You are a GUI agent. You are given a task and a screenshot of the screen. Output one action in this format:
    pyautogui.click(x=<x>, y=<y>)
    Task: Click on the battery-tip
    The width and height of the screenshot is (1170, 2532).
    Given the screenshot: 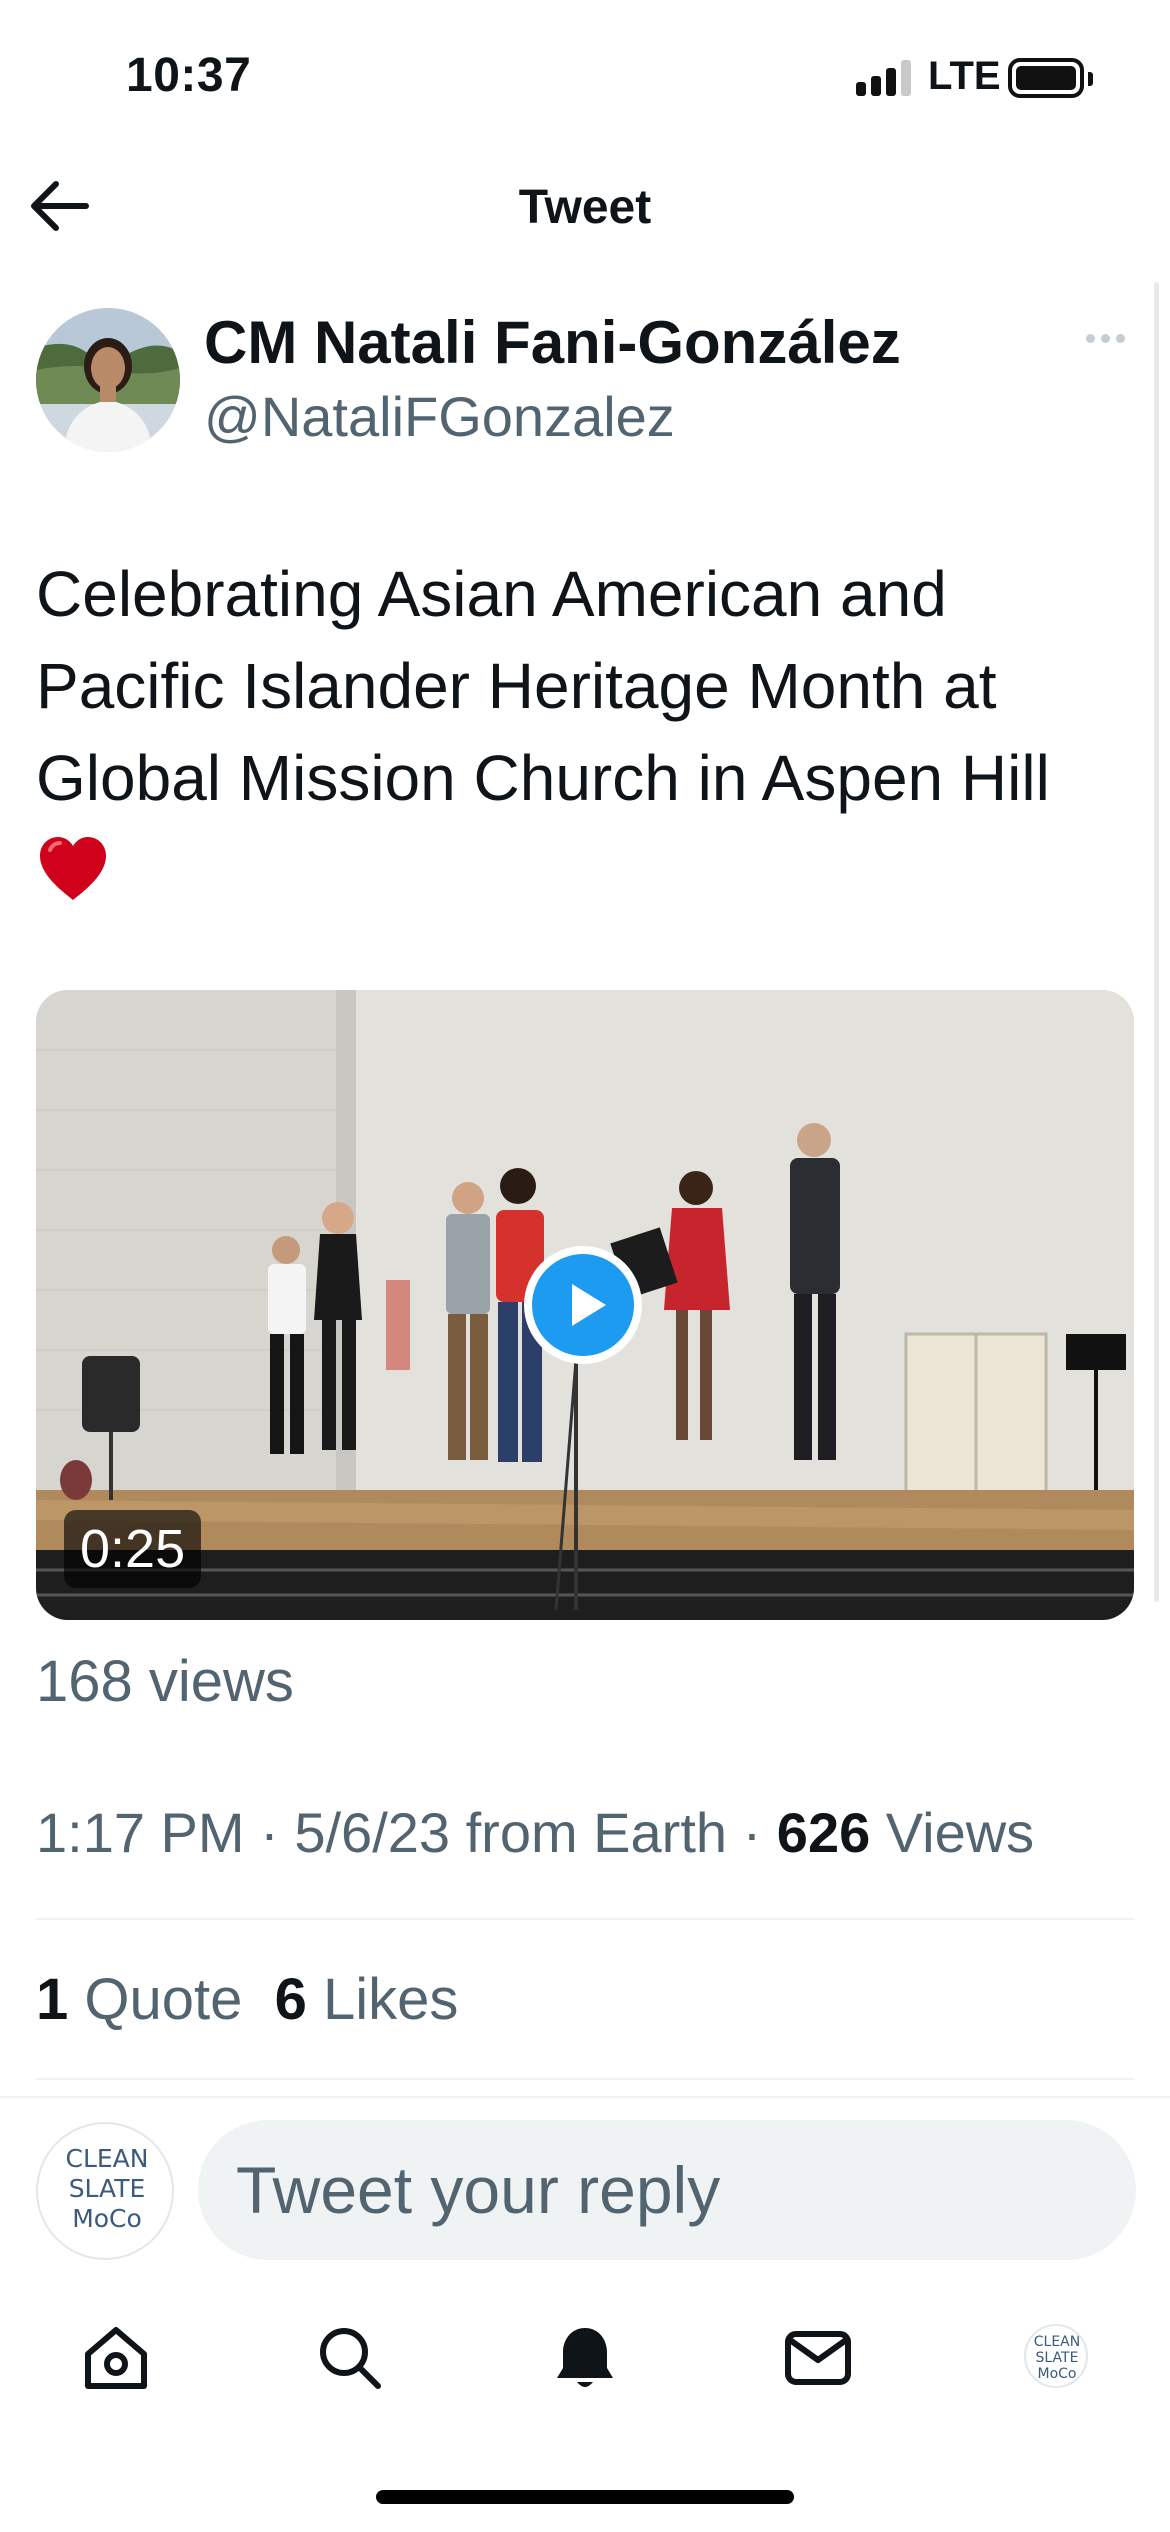 What is the action you would take?
    pyautogui.click(x=1090, y=79)
    